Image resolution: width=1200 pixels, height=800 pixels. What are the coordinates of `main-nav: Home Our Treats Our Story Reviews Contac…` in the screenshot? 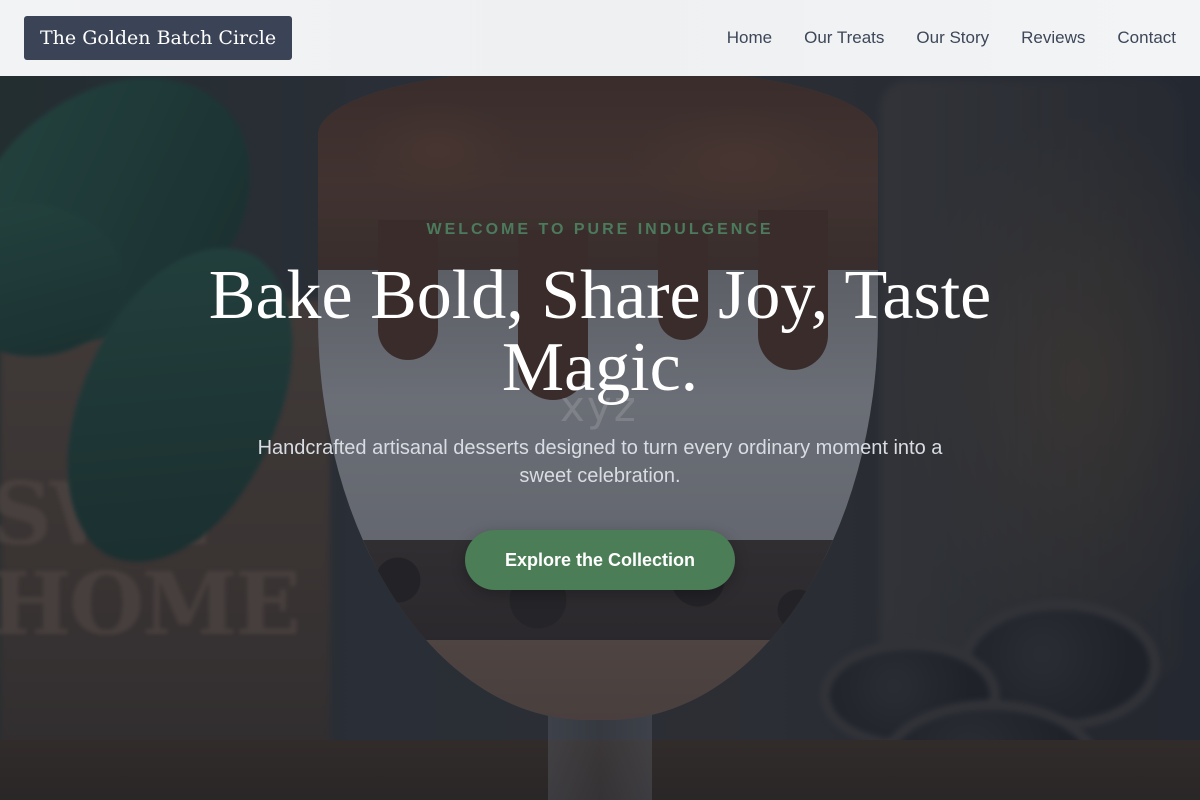 It's located at (951, 38).